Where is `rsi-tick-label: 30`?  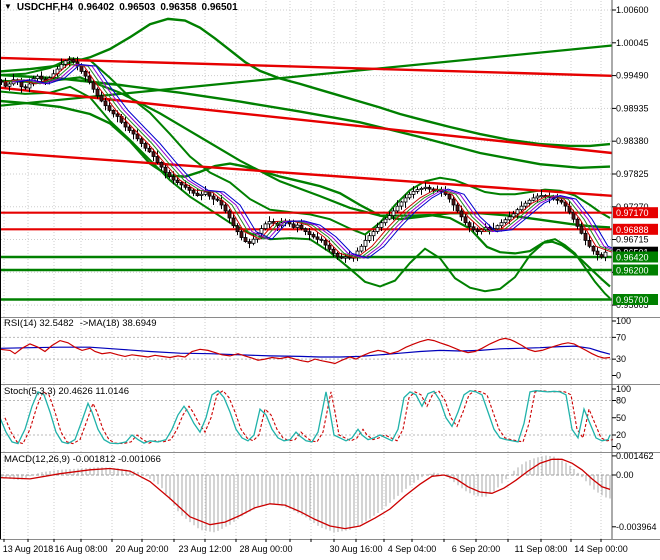 rsi-tick-label: 30 is located at coordinates (621, 359).